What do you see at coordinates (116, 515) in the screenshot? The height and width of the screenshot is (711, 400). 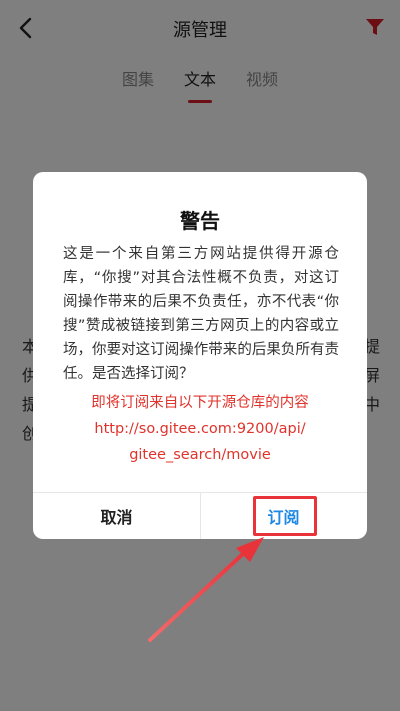 I see `cancel-button: 取消` at bounding box center [116, 515].